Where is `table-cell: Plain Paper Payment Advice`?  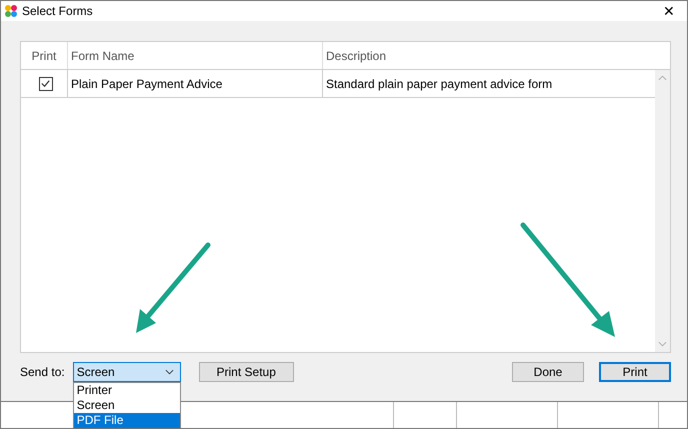 table-cell: Plain Paper Payment Advice is located at coordinates (195, 83).